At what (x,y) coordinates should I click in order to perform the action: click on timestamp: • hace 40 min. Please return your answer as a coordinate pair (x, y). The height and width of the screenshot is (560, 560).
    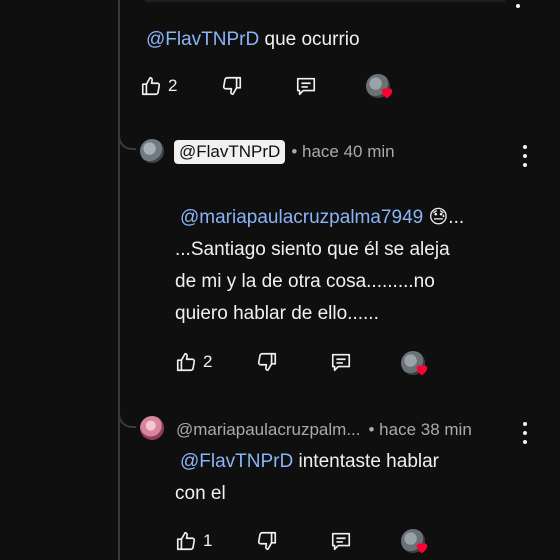
    Looking at the image, I should click on (343, 151).